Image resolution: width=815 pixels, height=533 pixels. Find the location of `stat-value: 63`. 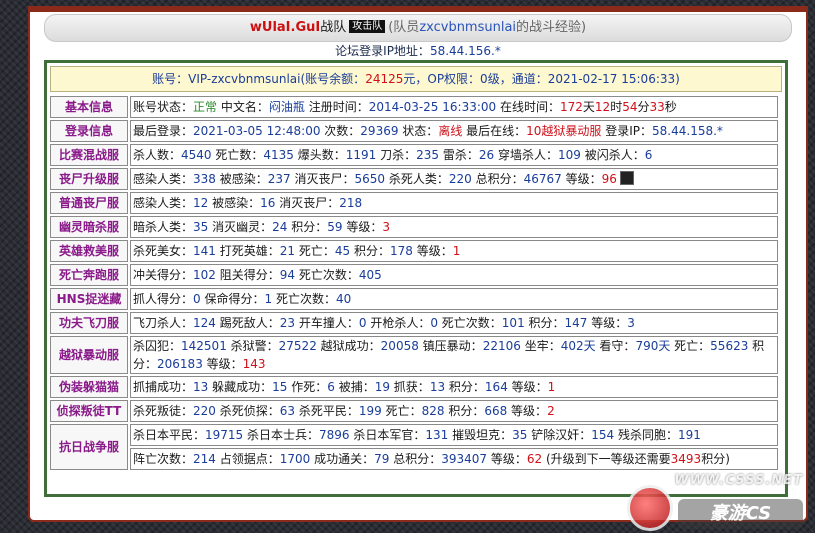

stat-value: 63 is located at coordinates (287, 411).